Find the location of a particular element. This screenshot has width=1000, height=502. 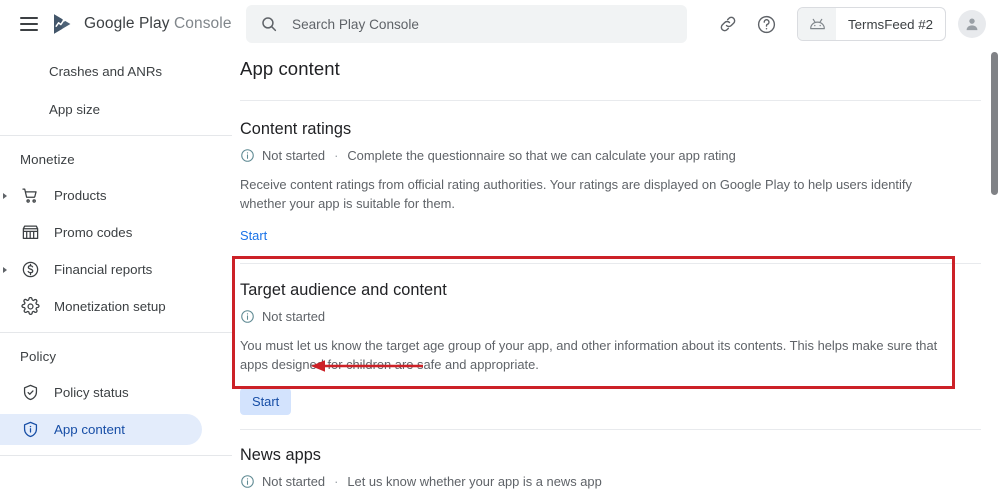

scrollbar-thumb is located at coordinates (994, 123).